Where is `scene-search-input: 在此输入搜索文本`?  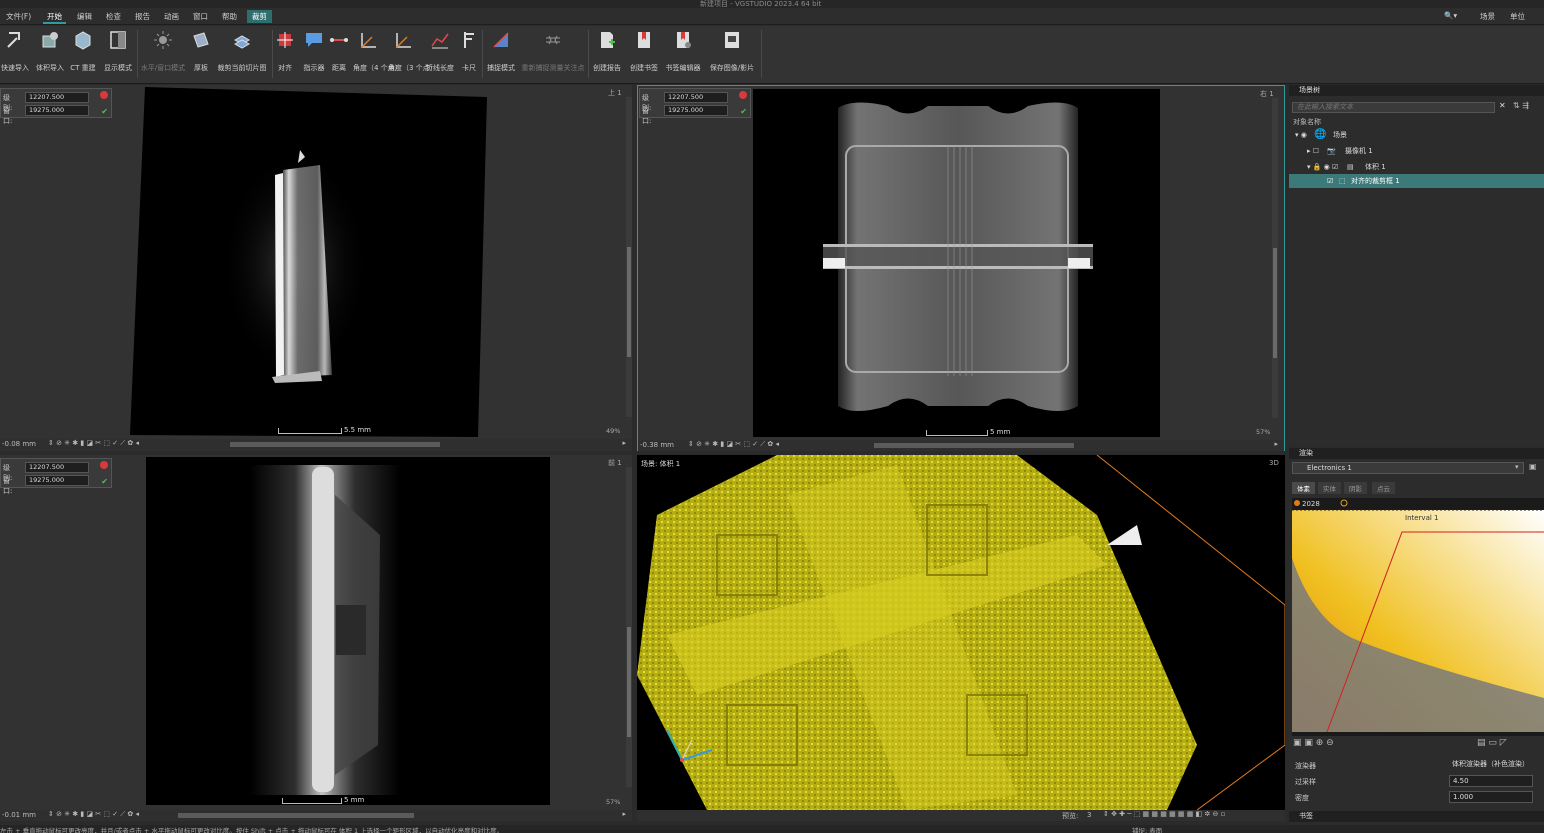 scene-search-input: 在此输入搜索文本 is located at coordinates (1393, 107).